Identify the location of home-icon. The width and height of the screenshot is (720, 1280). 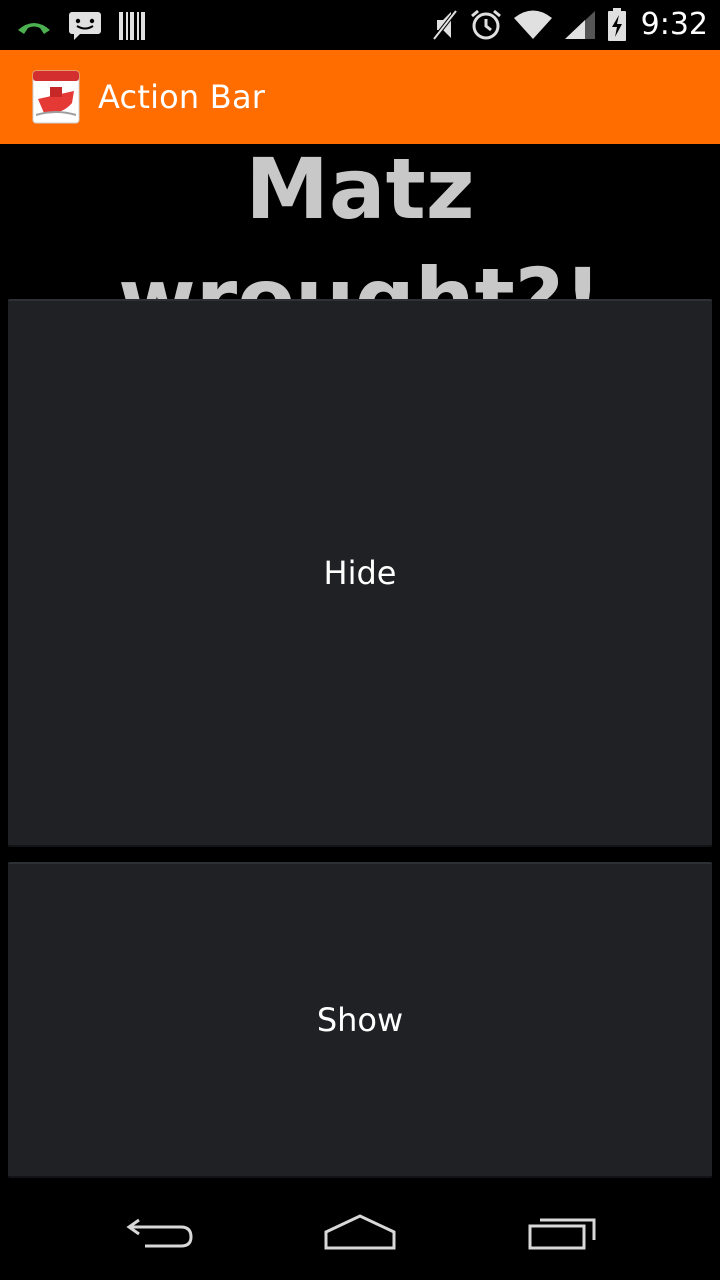
(360, 1232).